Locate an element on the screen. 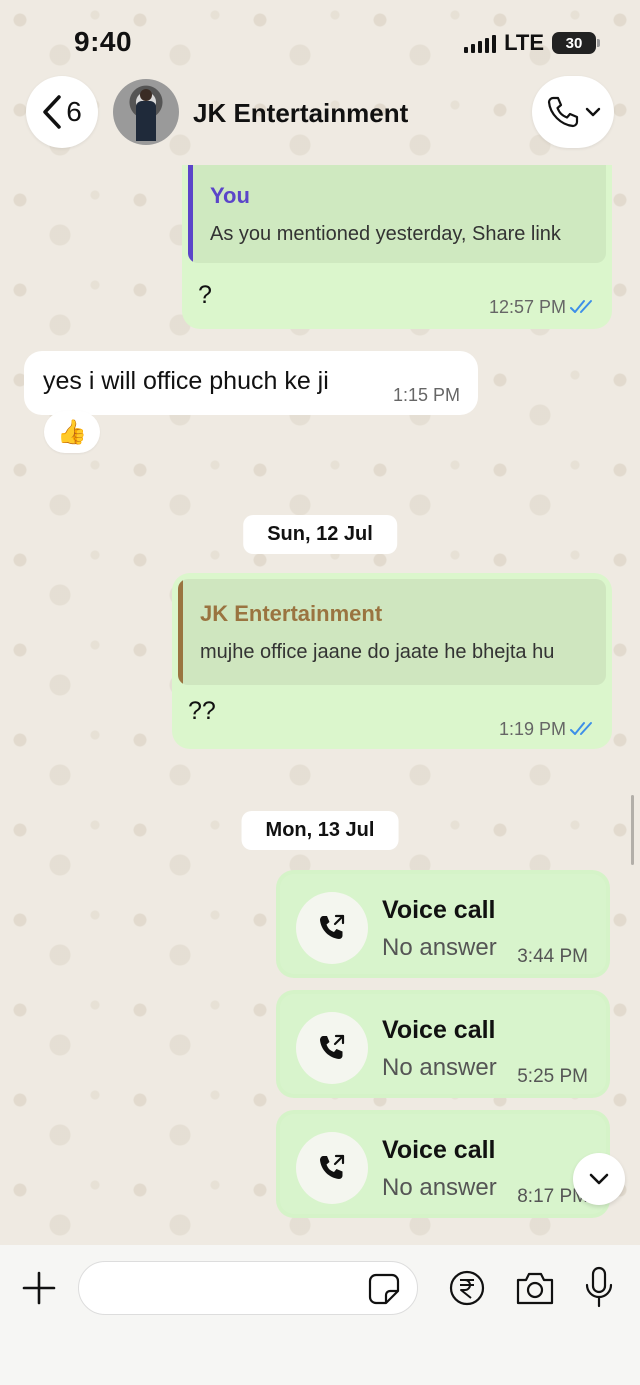 The width and height of the screenshot is (640, 1385). quote-author: JK Entertainment is located at coordinates (291, 613).